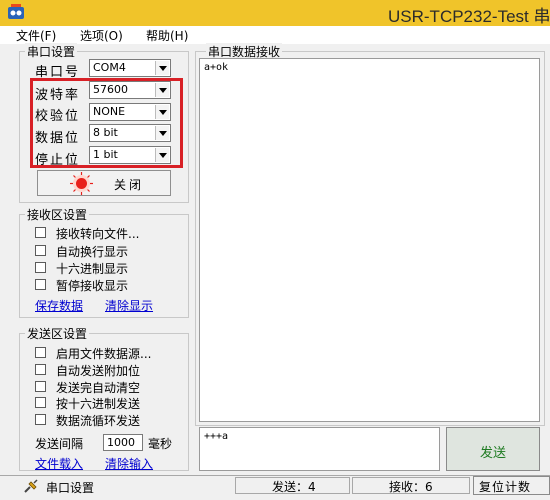 This screenshot has height=500, width=550. Describe the element at coordinates (130, 68) in the screenshot. I see `port-select: COM4` at that location.